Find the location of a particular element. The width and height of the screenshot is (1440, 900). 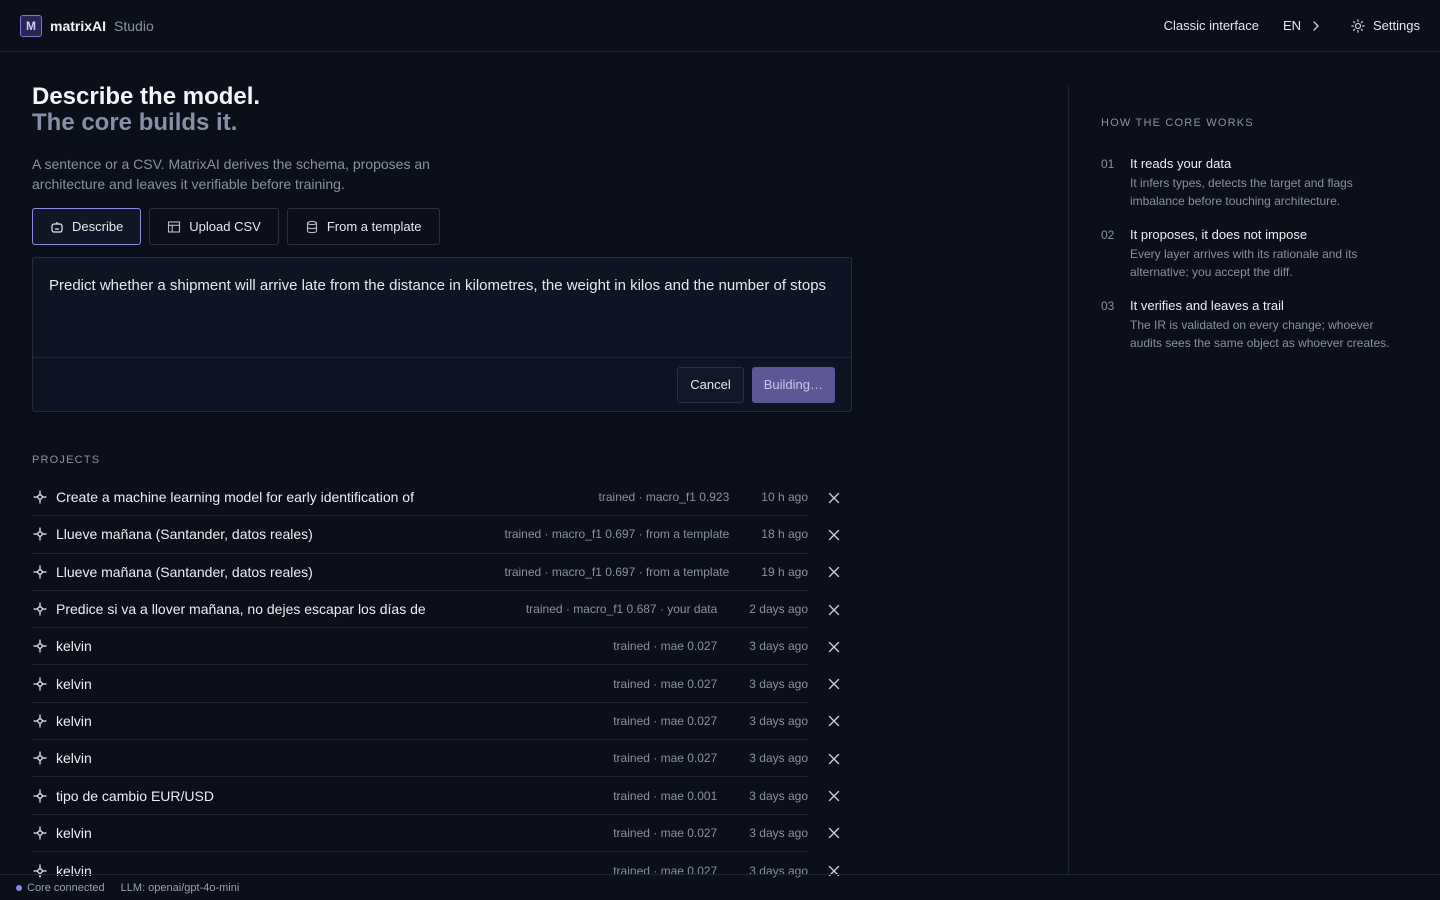

llm-status: LLM: openai/gpt-4o-mini is located at coordinates (180, 887).